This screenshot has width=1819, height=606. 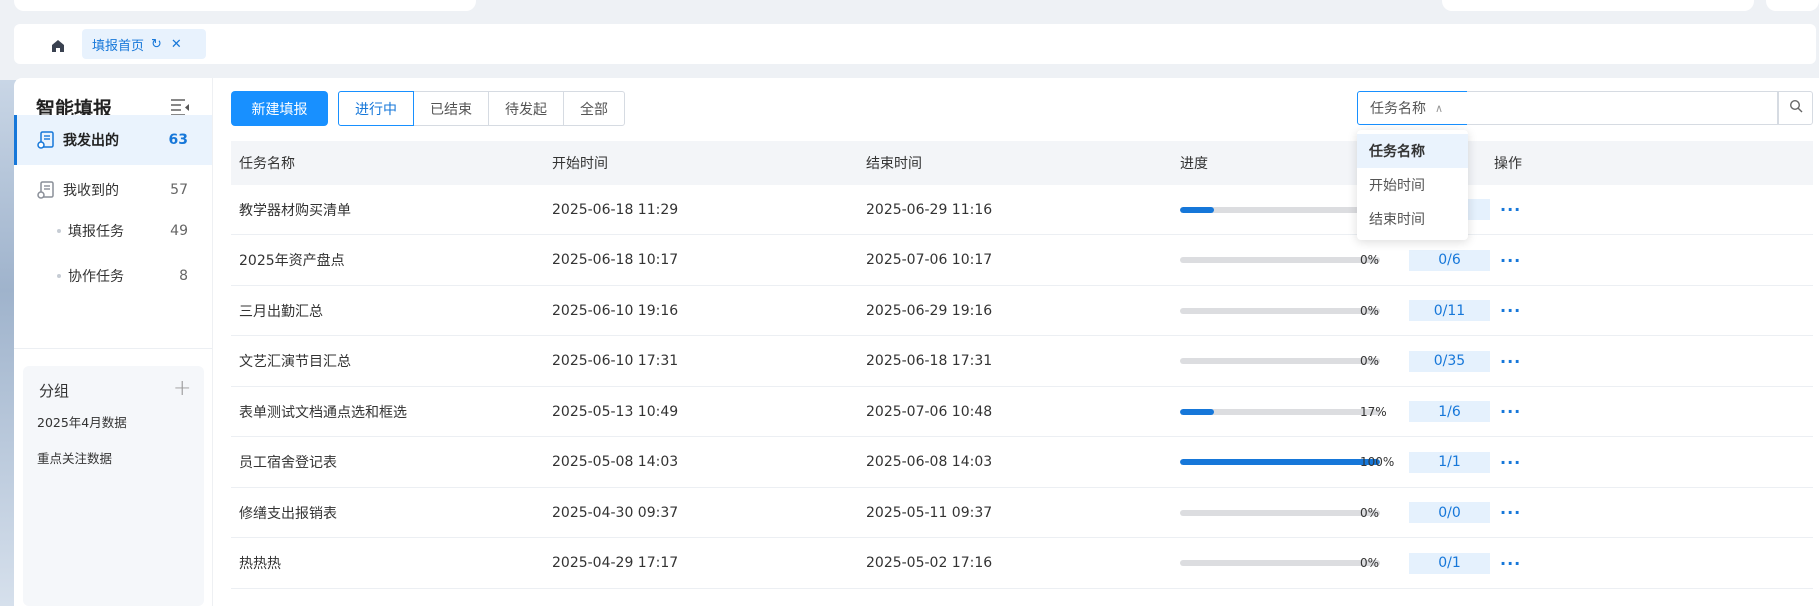 What do you see at coordinates (178, 140) in the screenshot?
I see `sidebar-item-count: 63` at bounding box center [178, 140].